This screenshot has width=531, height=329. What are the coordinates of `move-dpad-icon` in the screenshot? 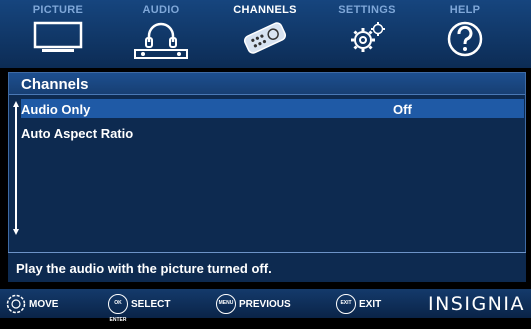 It's located at (16, 304).